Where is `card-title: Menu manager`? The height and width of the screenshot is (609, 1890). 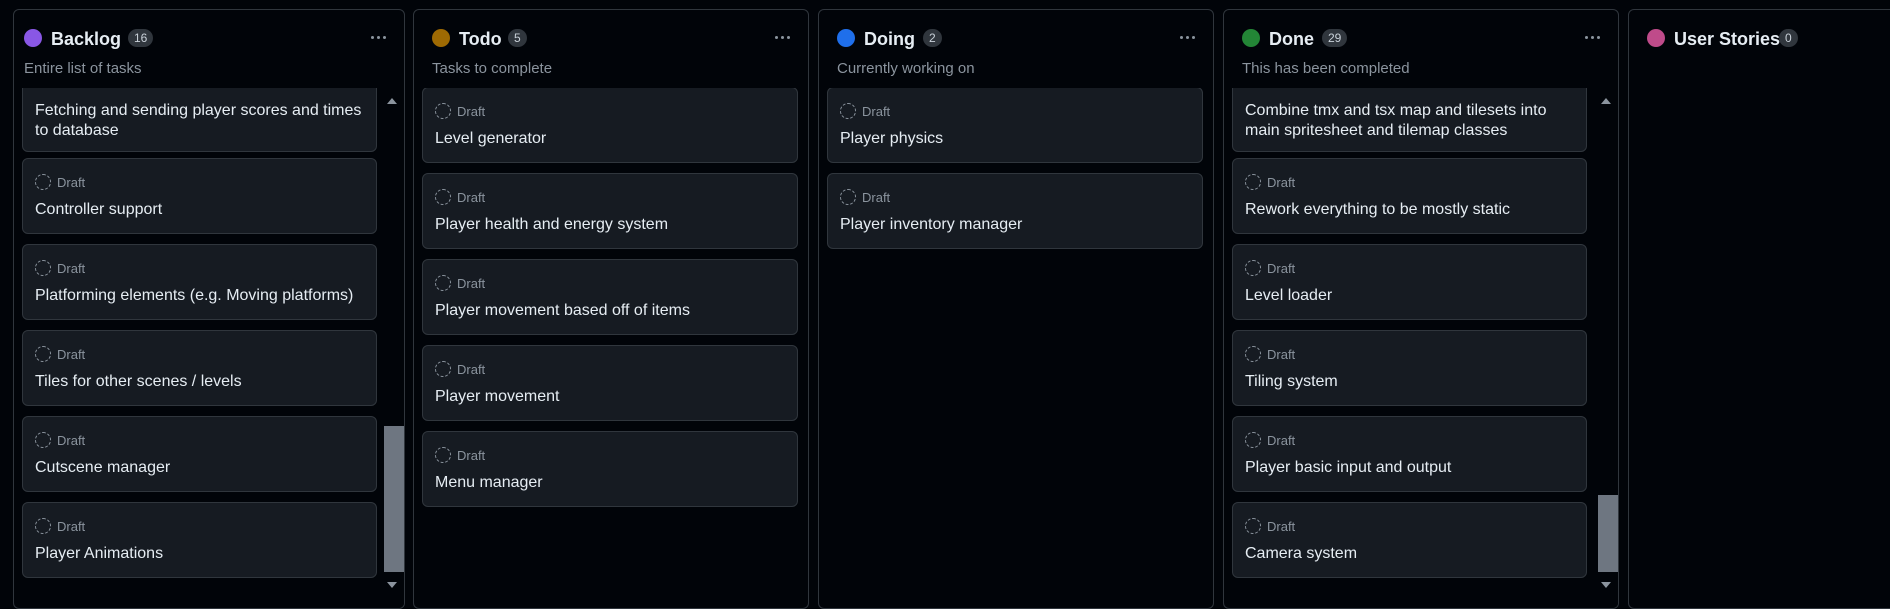 card-title: Menu manager is located at coordinates (610, 483).